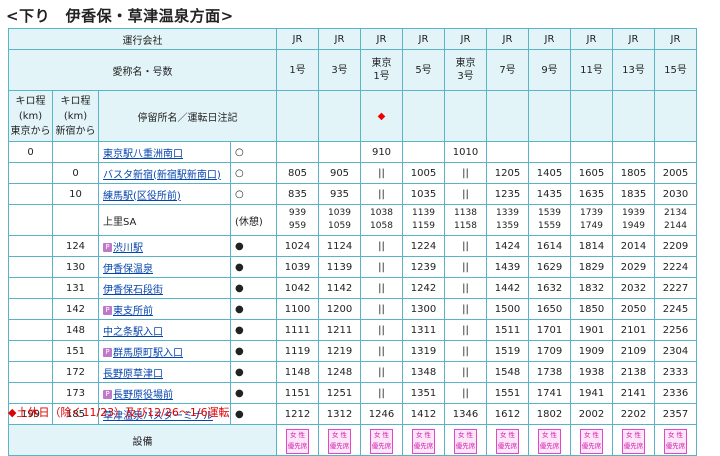 The image size is (720, 456). I want to click on km-shinjuku: 0, so click(75, 173).